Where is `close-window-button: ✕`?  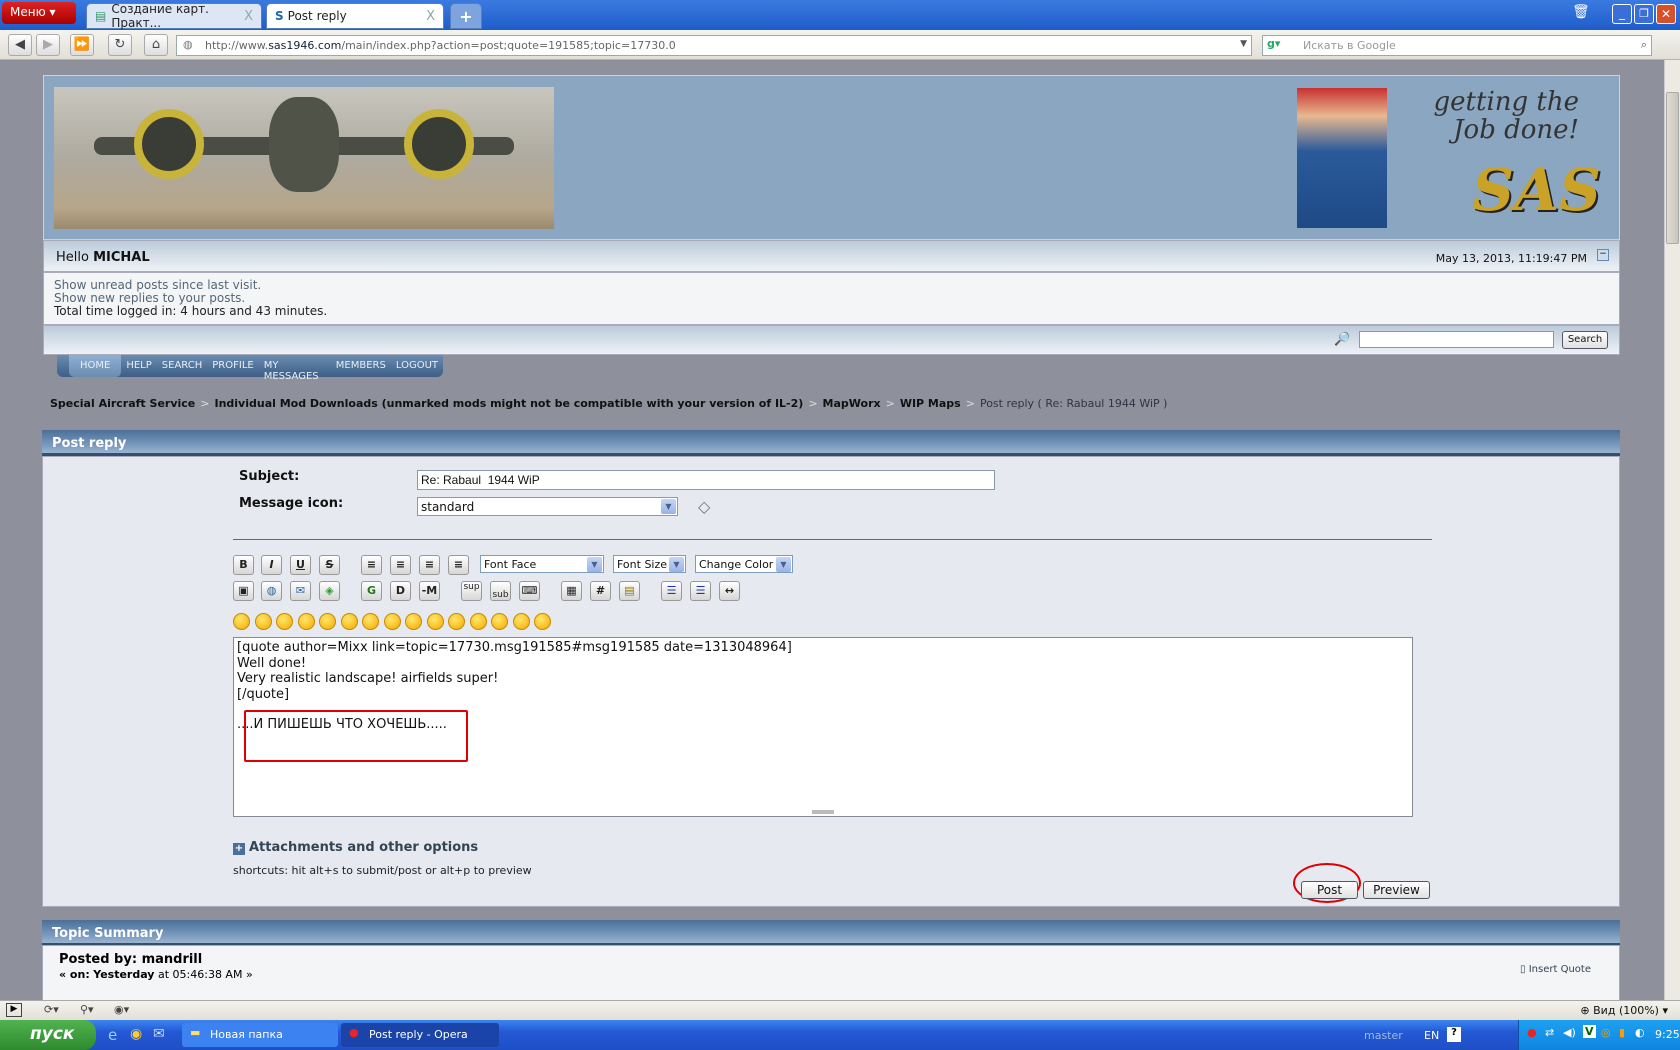
close-window-button: ✕ is located at coordinates (1666, 14).